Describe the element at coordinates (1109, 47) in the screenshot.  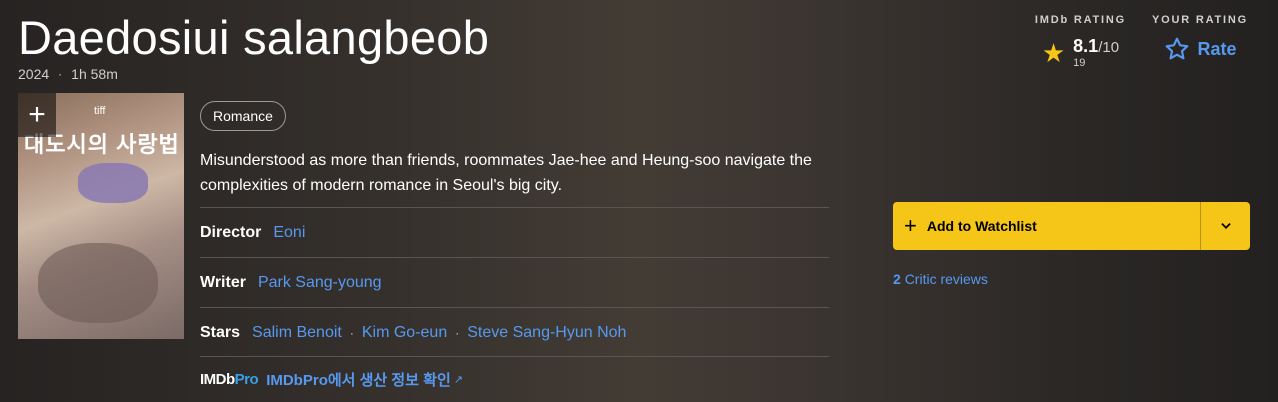
I see `score-out-of: /10` at that location.